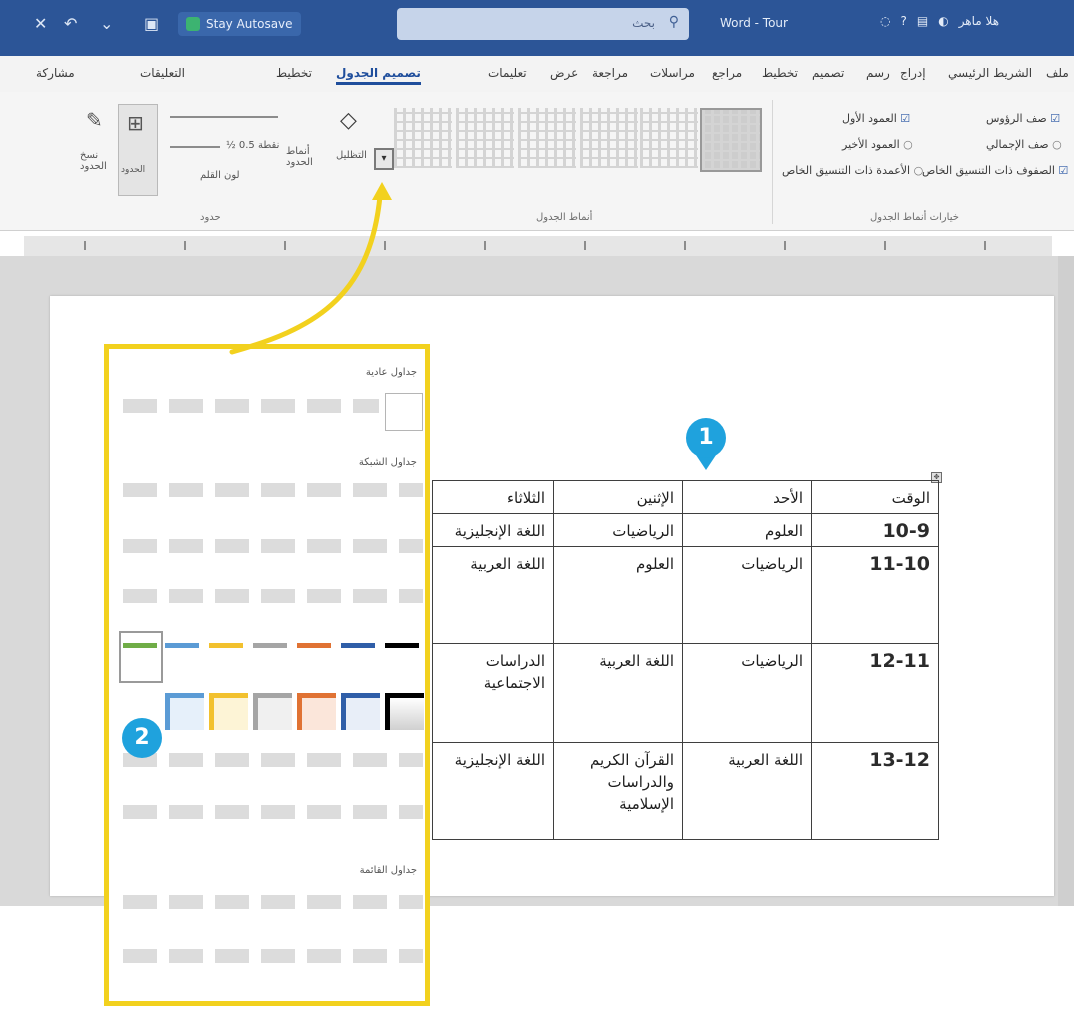  I want to click on tab-file: ملف, so click(1057, 73).